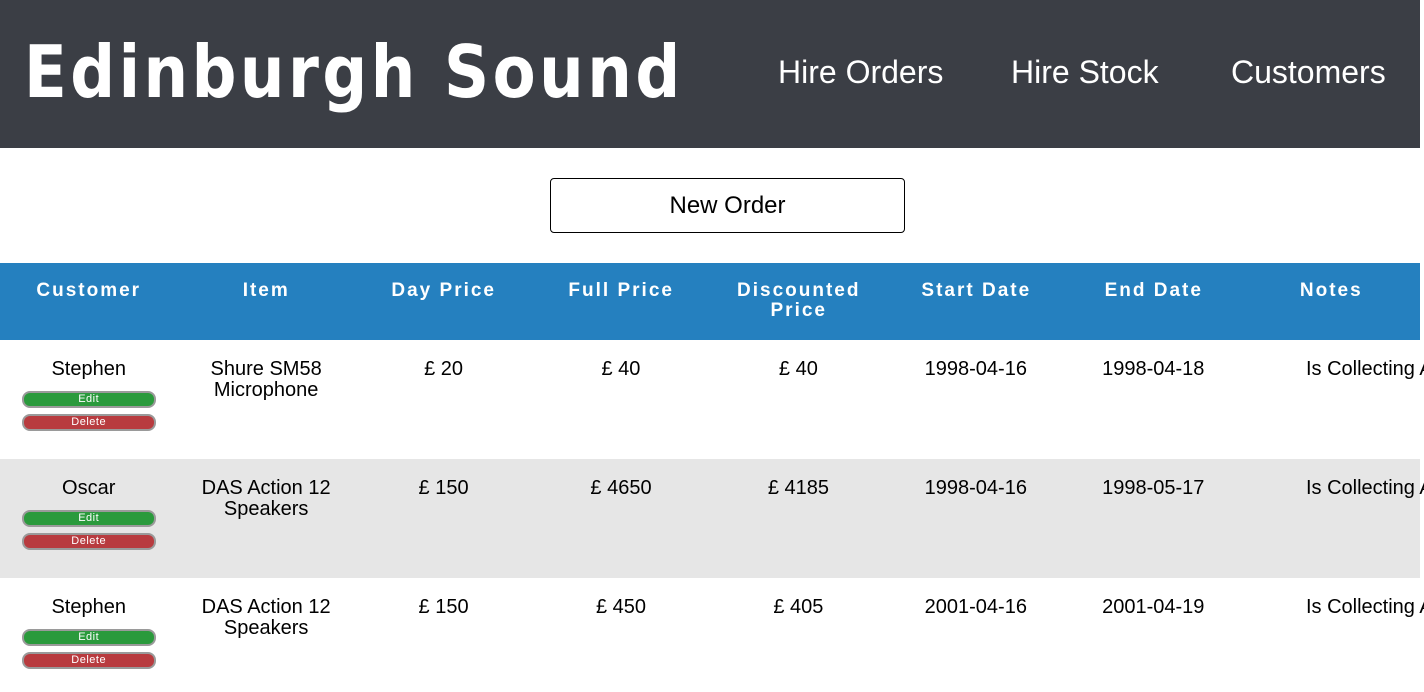 The width and height of the screenshot is (1424, 692). Describe the element at coordinates (89, 488) in the screenshot. I see `customer-name: Oscar` at that location.